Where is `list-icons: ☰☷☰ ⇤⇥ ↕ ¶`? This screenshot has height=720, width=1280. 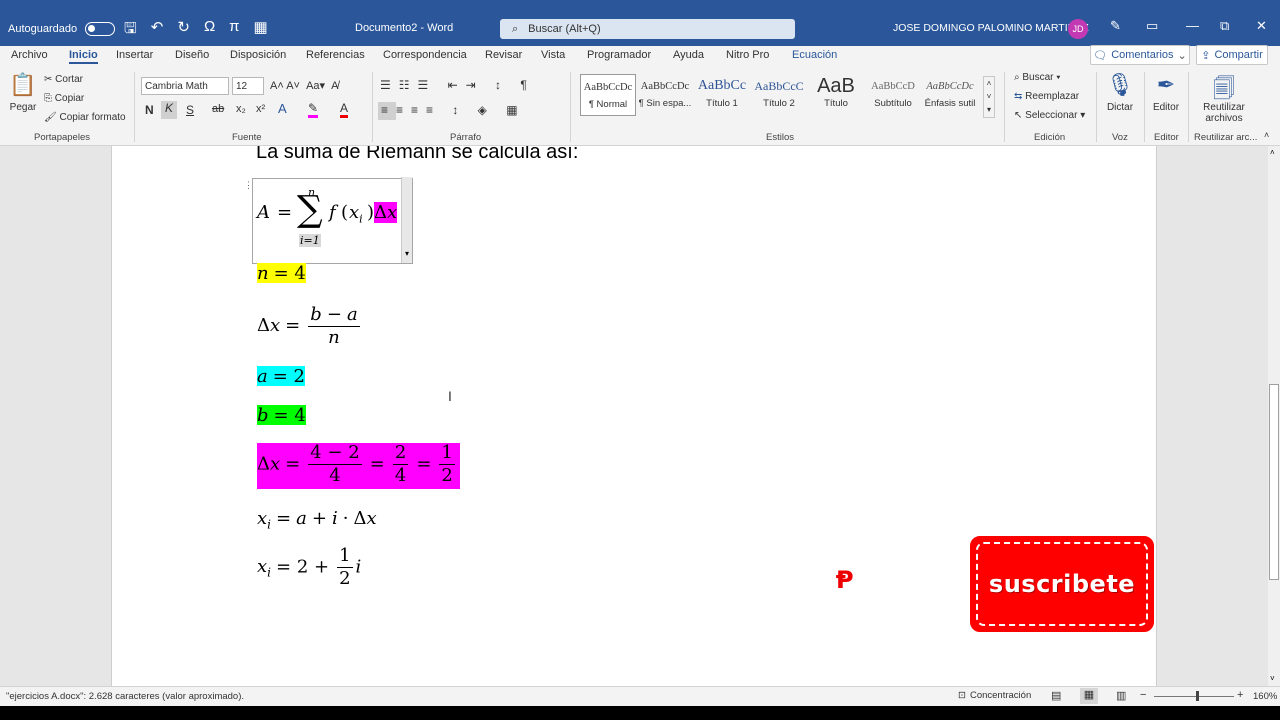 list-icons: ☰☷☰ ⇤⇥ ↕ ¶ is located at coordinates (457, 85).